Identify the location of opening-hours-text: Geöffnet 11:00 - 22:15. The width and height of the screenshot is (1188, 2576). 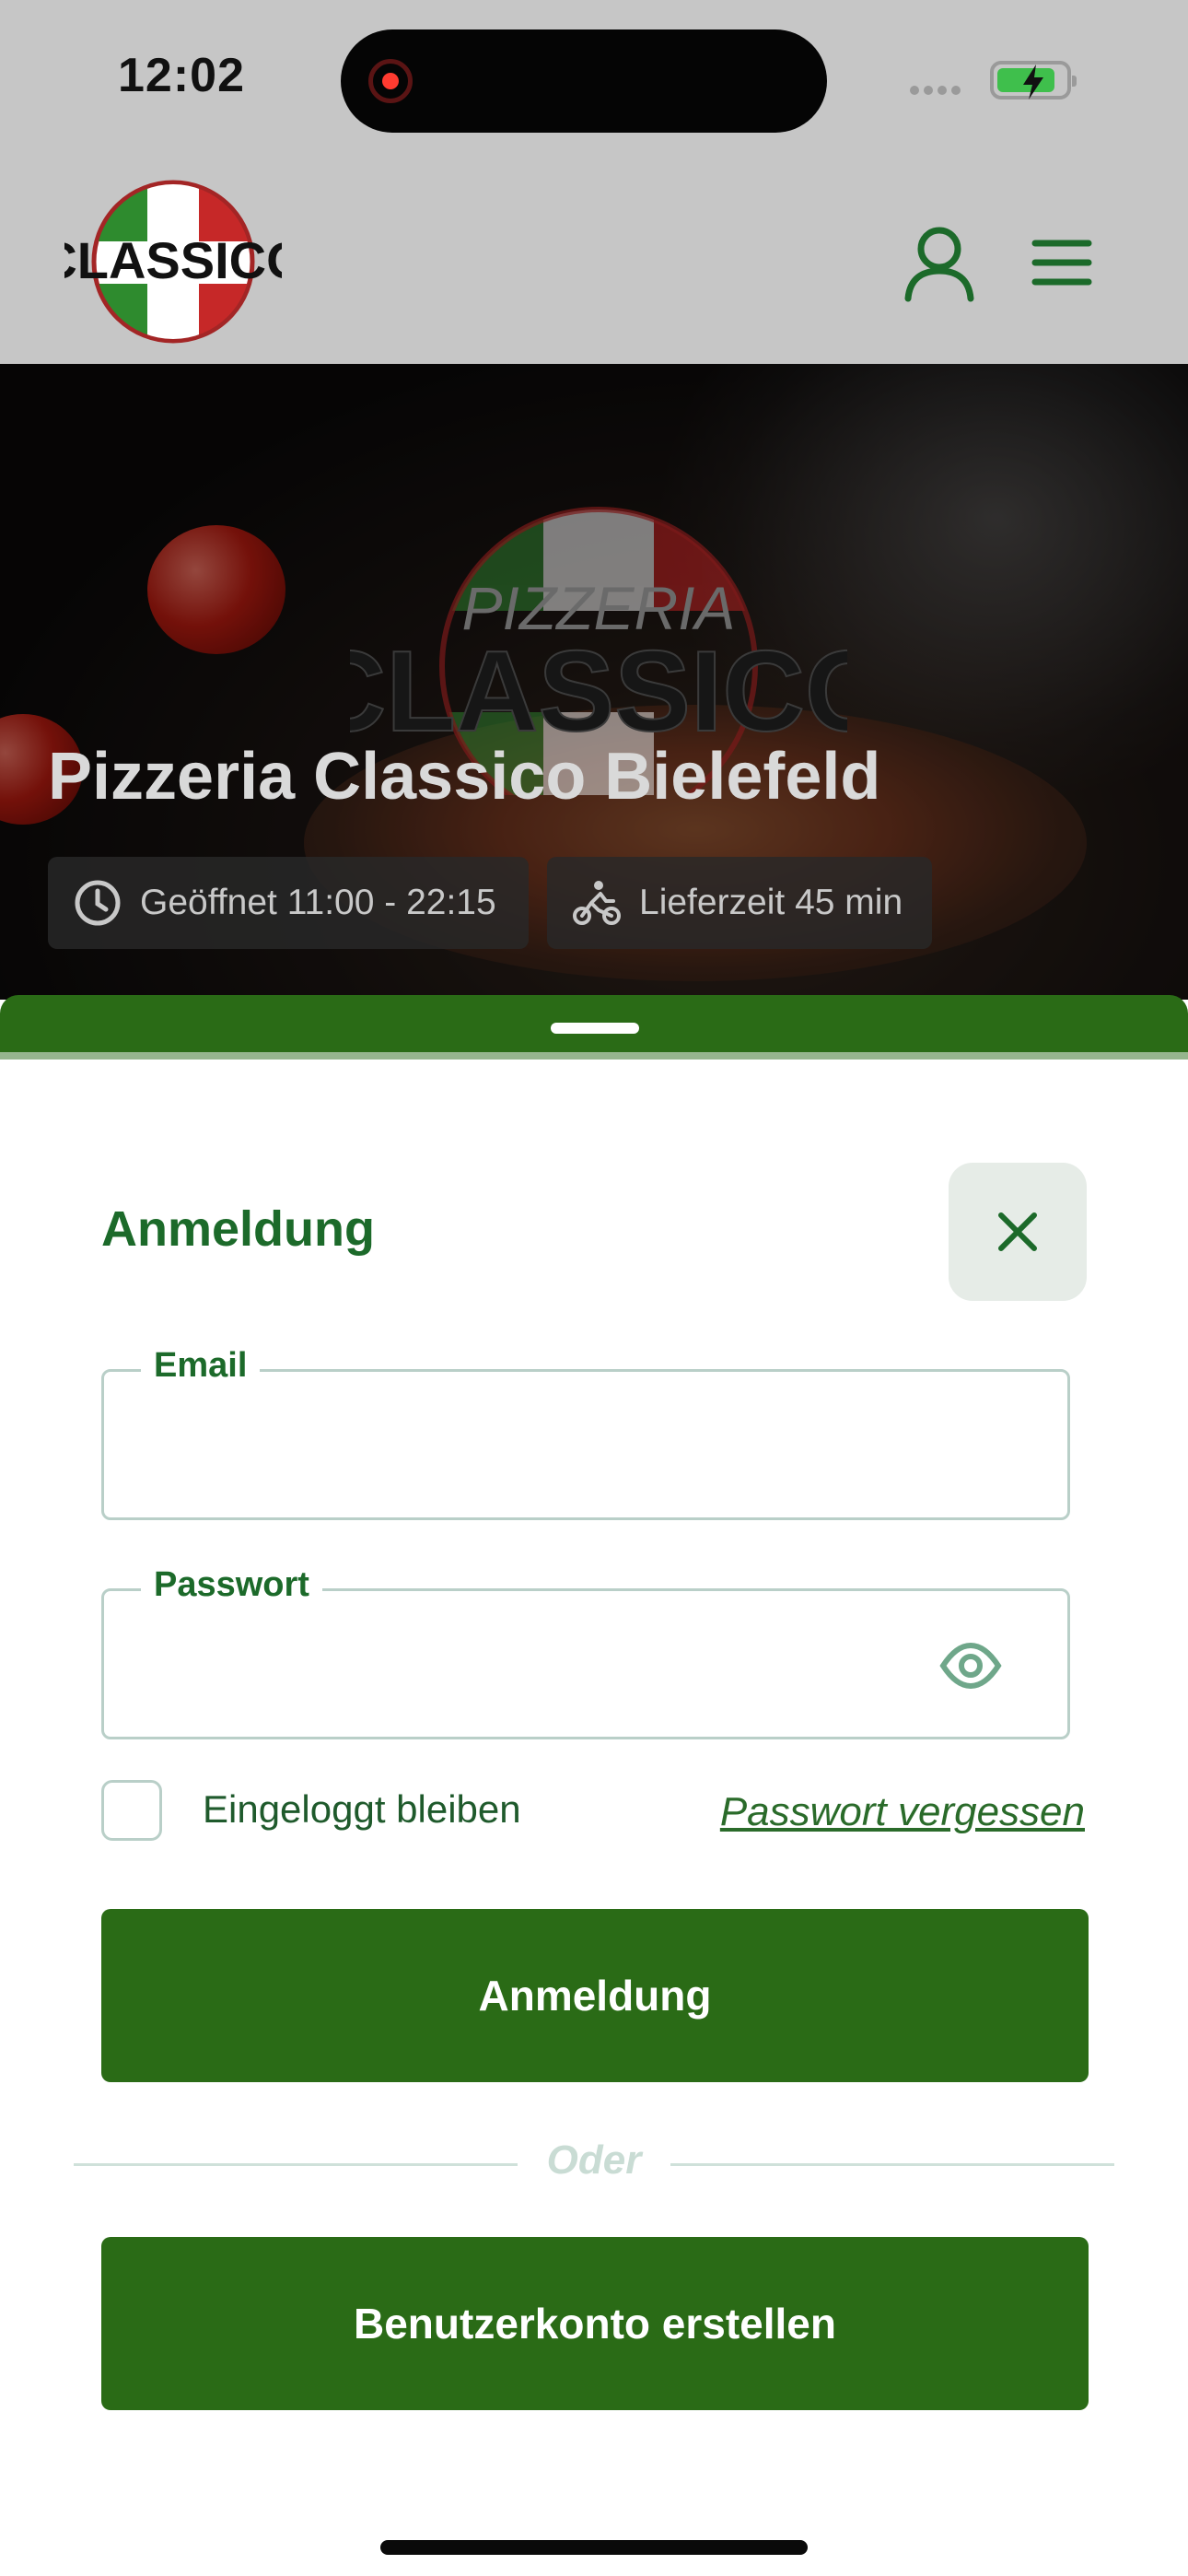
(318, 902).